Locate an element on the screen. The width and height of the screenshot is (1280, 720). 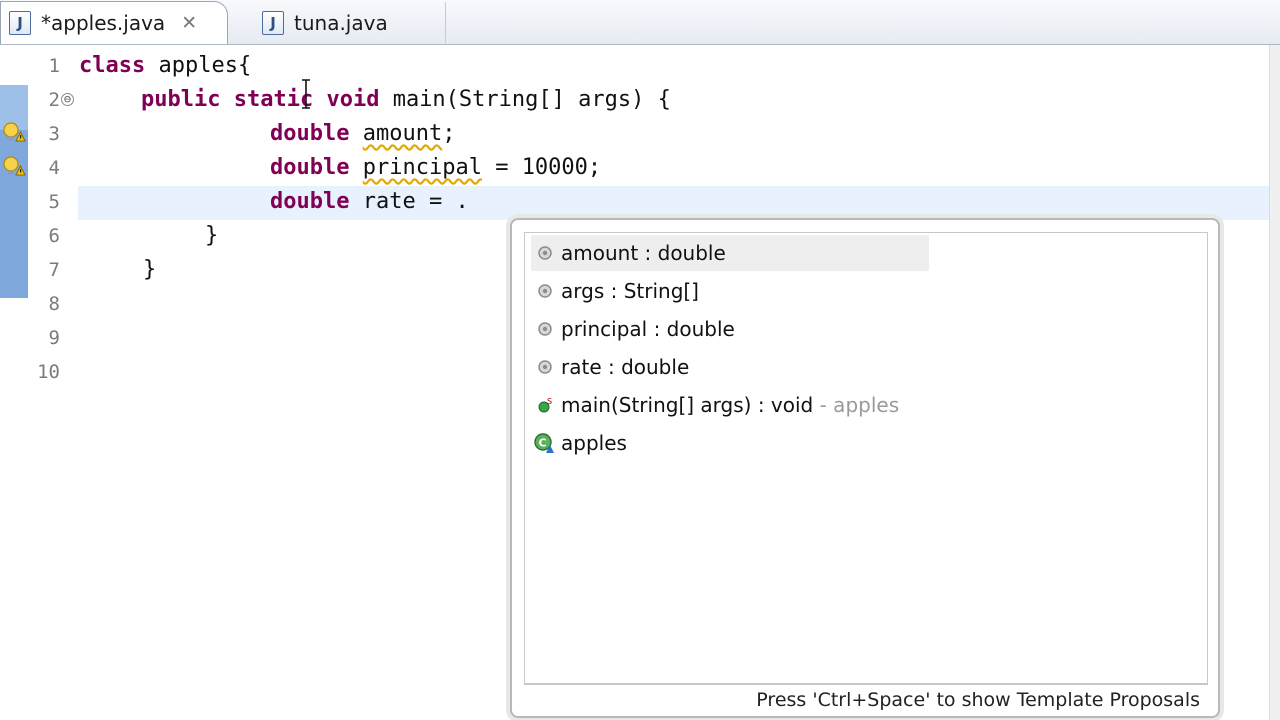
proposal-item: C apples is located at coordinates (579, 443).